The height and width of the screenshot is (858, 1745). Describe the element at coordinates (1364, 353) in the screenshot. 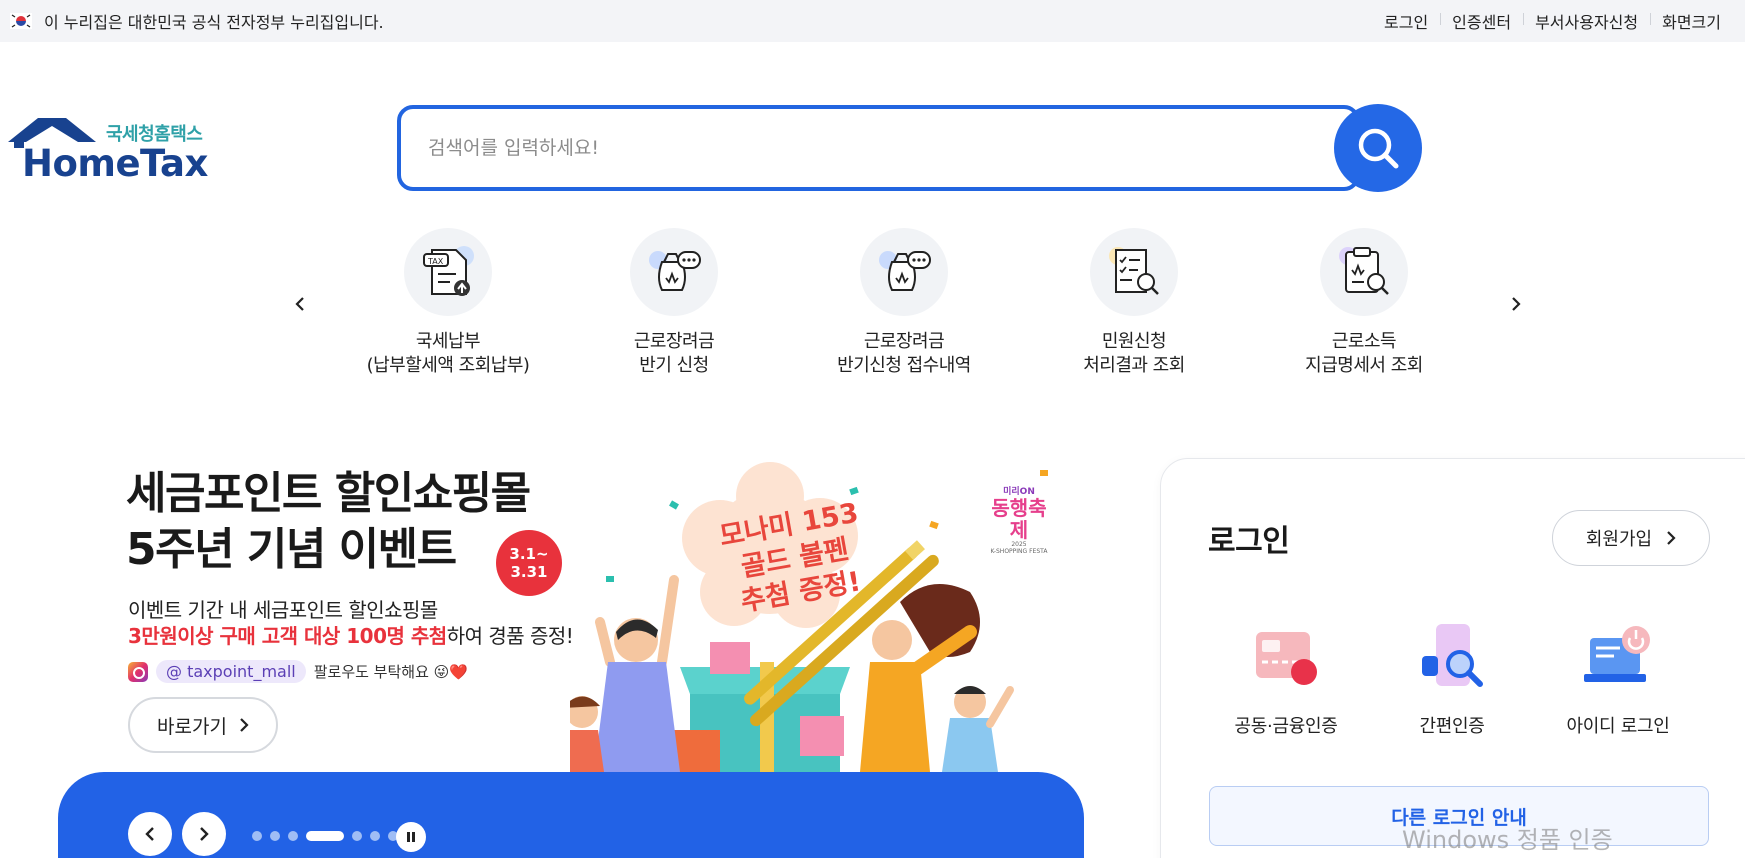

I see `quick-menu-label: 근로소득 지급명세서 조회` at that location.